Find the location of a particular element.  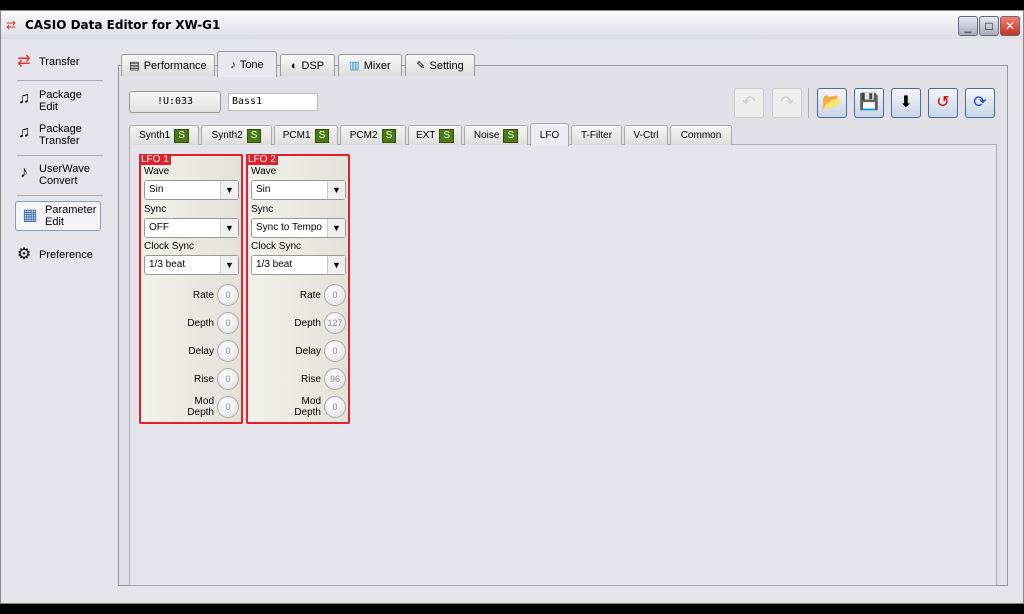

wave-label: Wave is located at coordinates (264, 171).